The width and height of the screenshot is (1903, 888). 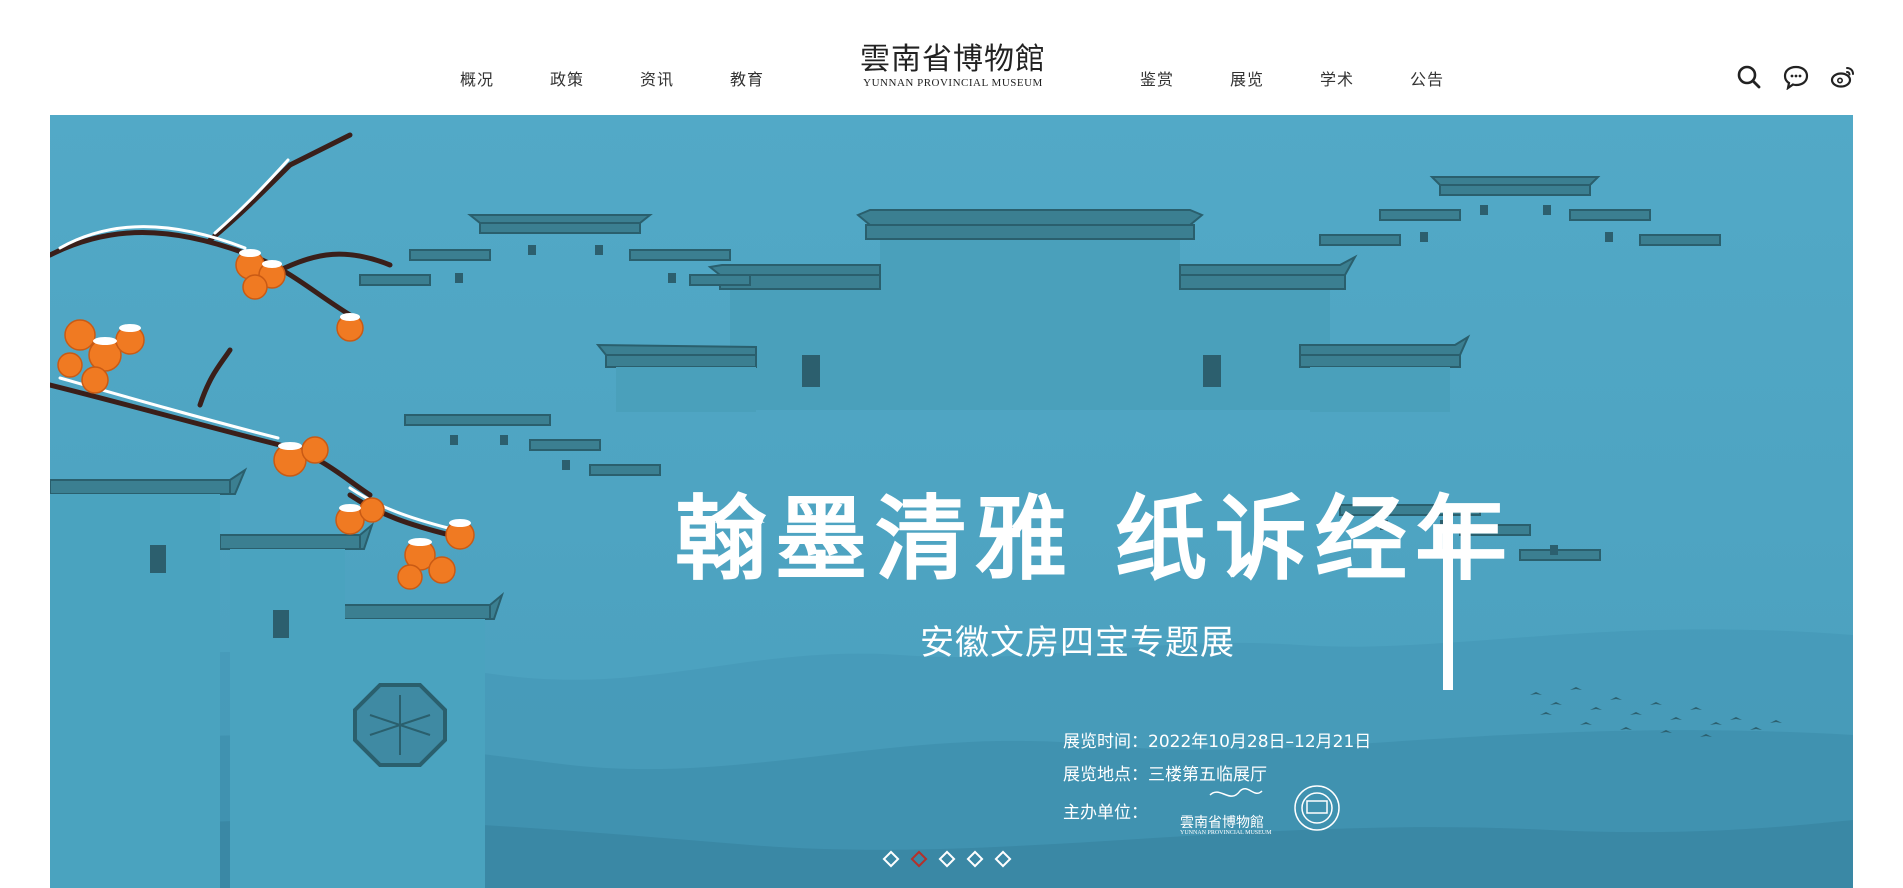 What do you see at coordinates (747, 78) in the screenshot?
I see `nav-item-education: 教育` at bounding box center [747, 78].